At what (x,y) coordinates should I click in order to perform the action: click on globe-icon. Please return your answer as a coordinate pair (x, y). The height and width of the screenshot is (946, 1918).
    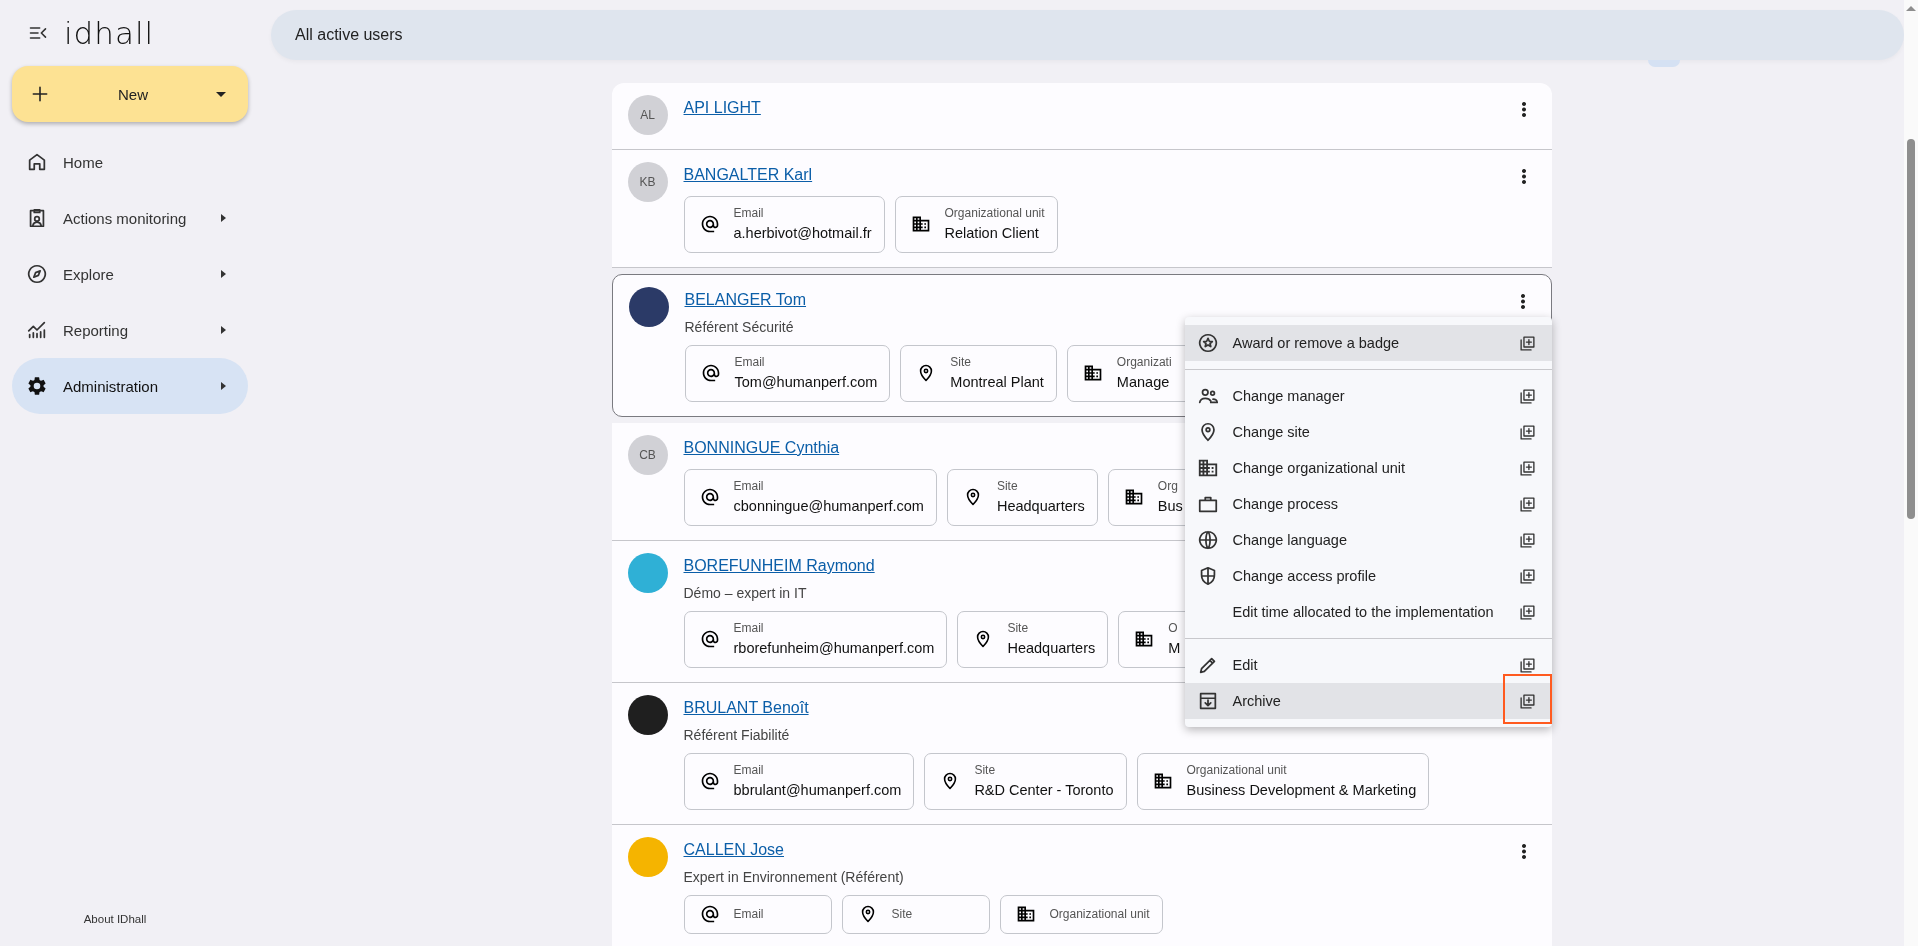
    Looking at the image, I should click on (1207, 540).